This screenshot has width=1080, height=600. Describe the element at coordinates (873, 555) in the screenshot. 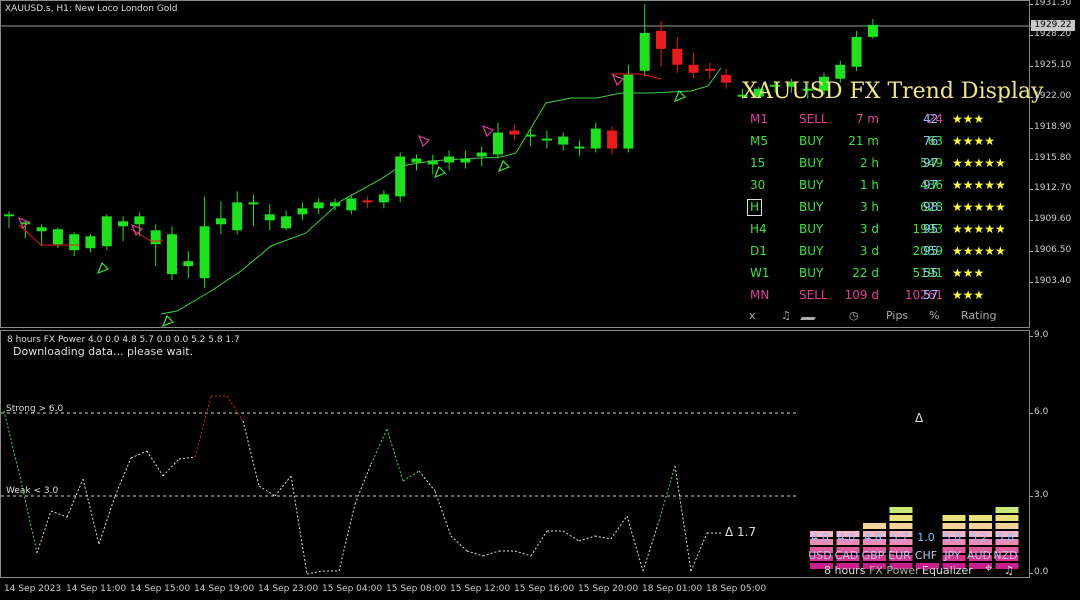

I see `equalizer-currency: GBP` at that location.